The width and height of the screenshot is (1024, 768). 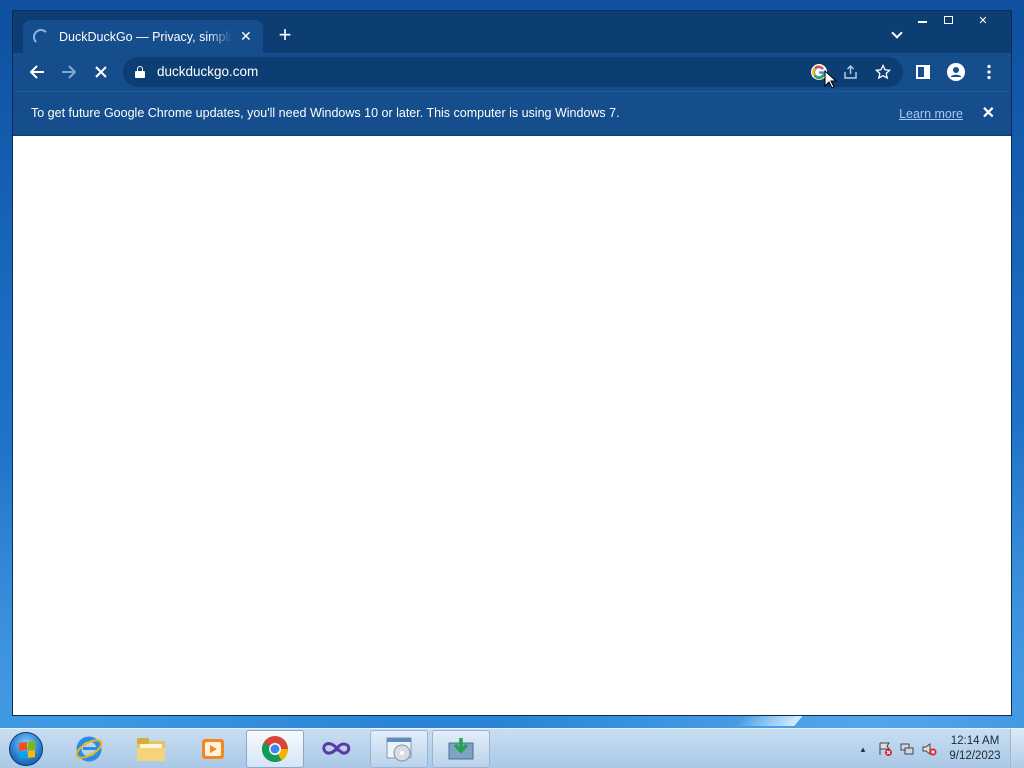 I want to click on stop-loading-icon, so click(x=101, y=72).